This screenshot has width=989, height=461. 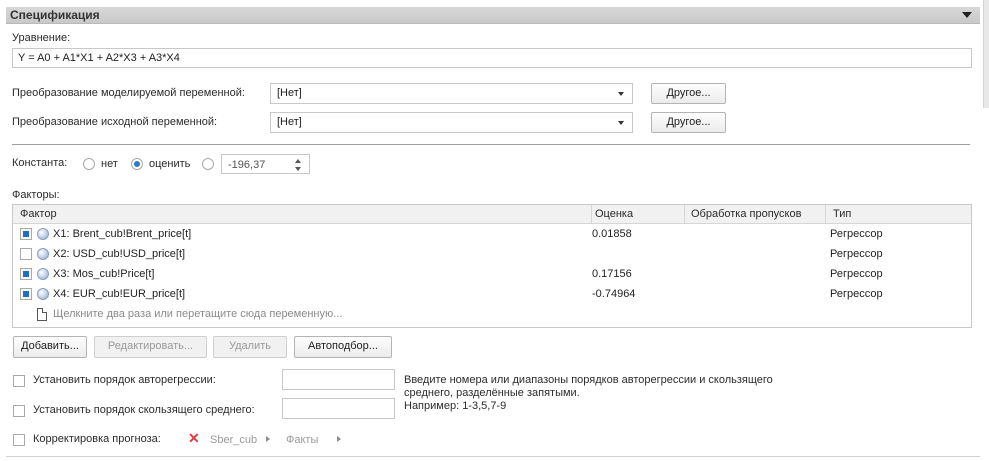 I want to click on column-factor: Фактор, so click(x=38, y=214).